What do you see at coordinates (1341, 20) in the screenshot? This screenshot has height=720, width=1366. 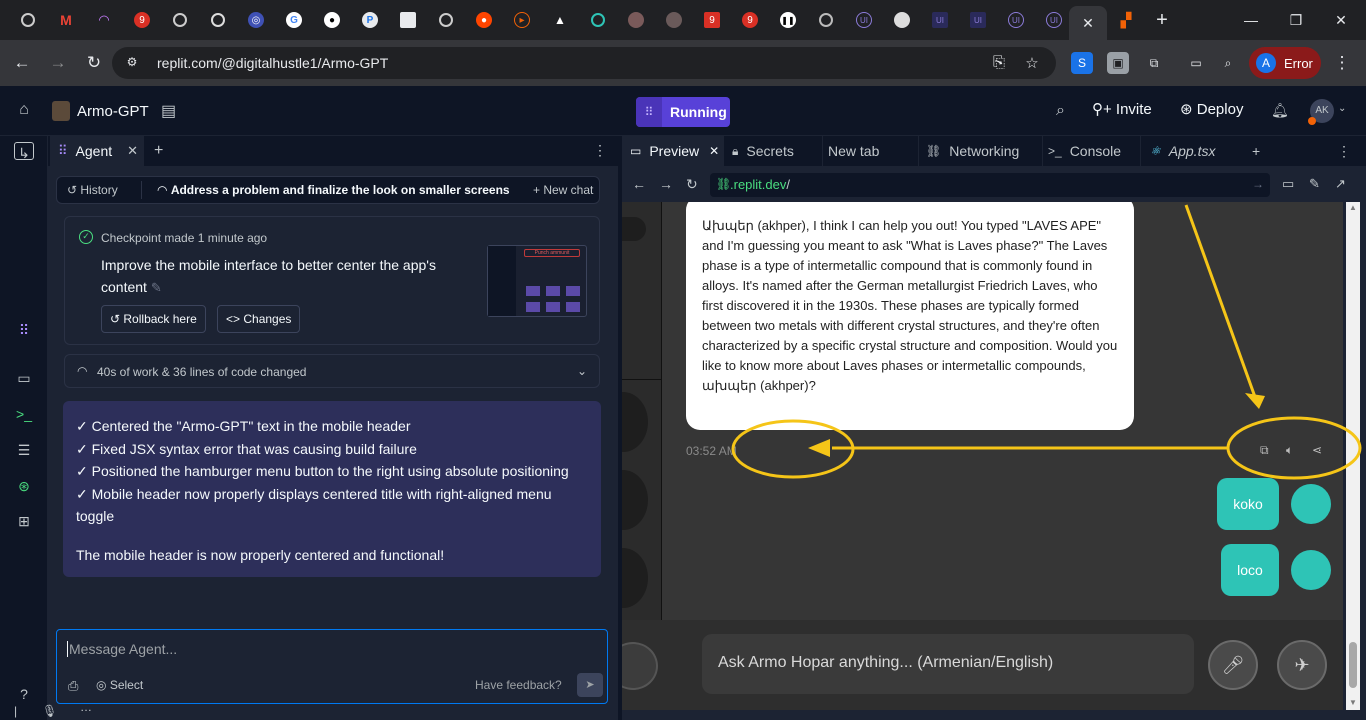 I see `close-window-button: ✕` at bounding box center [1341, 20].